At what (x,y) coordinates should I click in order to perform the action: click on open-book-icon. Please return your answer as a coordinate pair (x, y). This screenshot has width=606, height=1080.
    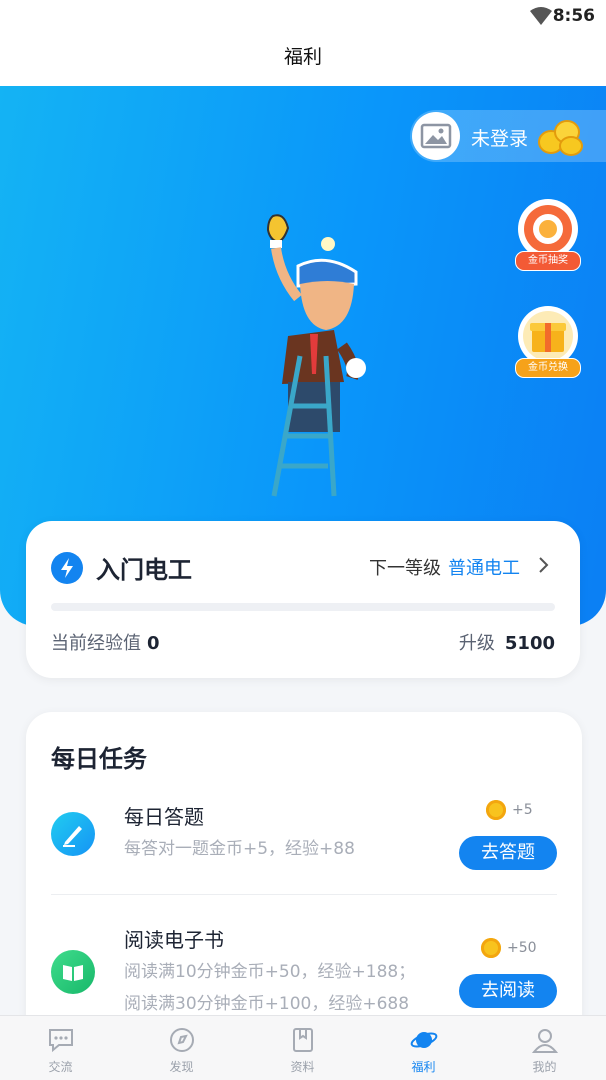
    Looking at the image, I should click on (73, 972).